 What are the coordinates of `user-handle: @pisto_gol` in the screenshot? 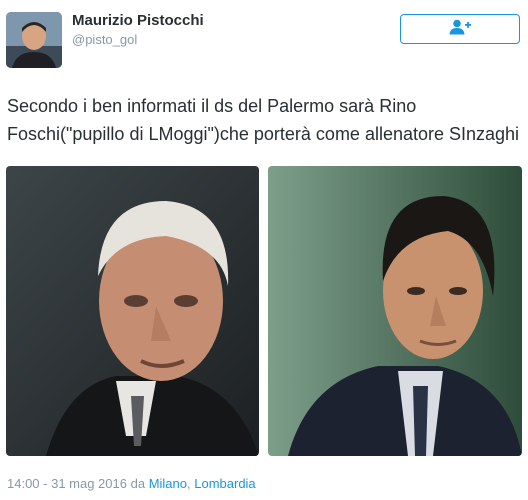 It's located at (104, 39).